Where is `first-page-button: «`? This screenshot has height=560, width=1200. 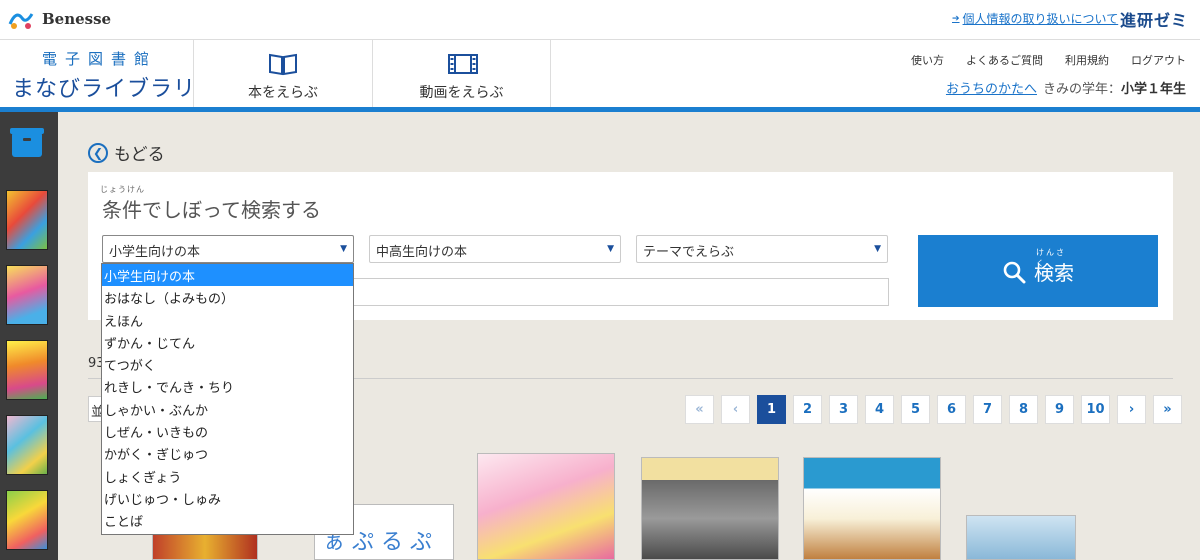
first-page-button: « is located at coordinates (699, 409).